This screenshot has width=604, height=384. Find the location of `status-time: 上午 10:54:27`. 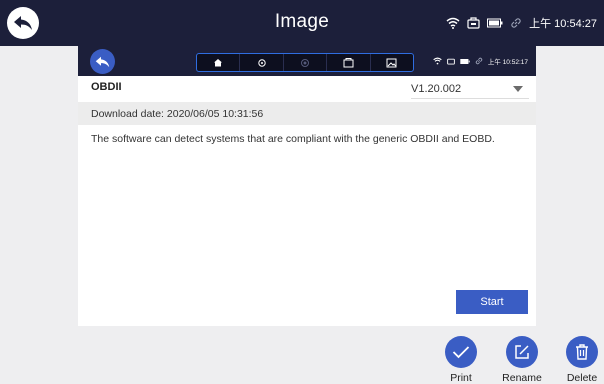

status-time: 上午 10:54:27 is located at coordinates (563, 24).